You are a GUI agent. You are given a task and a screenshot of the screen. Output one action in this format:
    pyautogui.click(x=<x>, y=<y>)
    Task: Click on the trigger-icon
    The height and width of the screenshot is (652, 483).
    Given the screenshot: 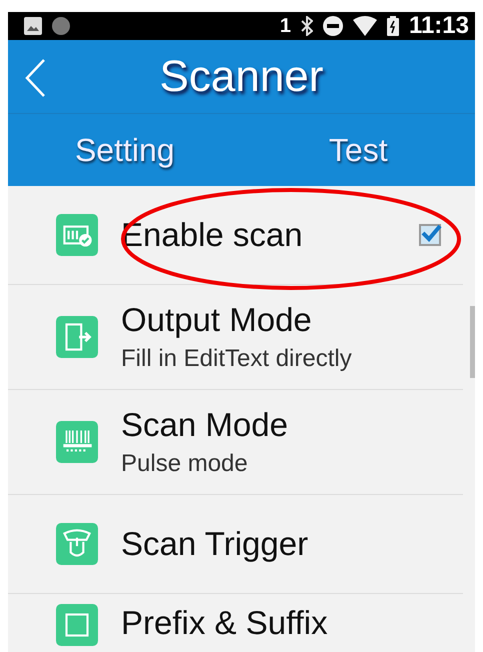 What is the action you would take?
    pyautogui.click(x=77, y=544)
    